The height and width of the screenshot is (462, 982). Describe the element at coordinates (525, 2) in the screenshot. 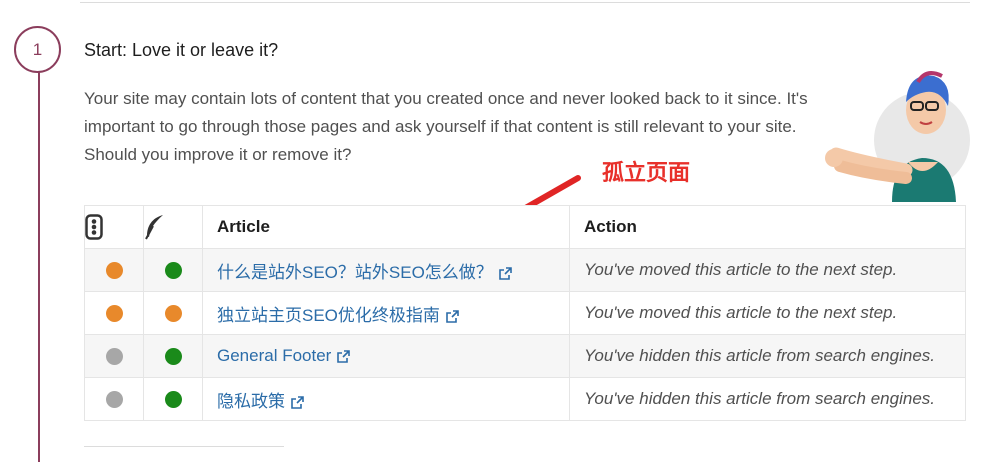

I see `top-divider` at that location.